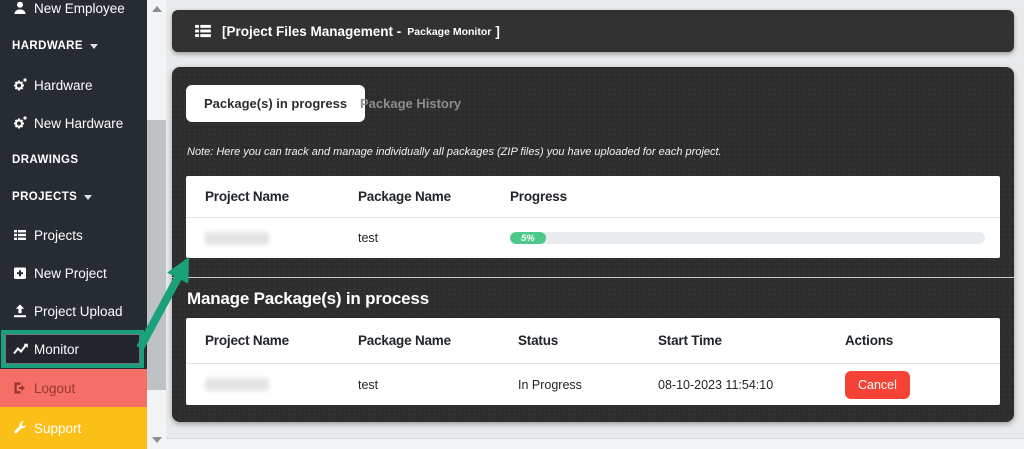 The width and height of the screenshot is (1024, 449). I want to click on sidebar-item-monitor: Monitor, so click(72, 349).